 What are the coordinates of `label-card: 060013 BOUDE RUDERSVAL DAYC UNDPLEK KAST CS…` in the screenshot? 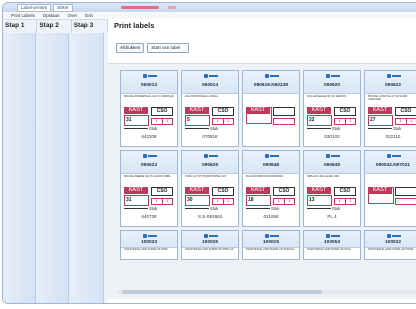 It's located at (149, 108).